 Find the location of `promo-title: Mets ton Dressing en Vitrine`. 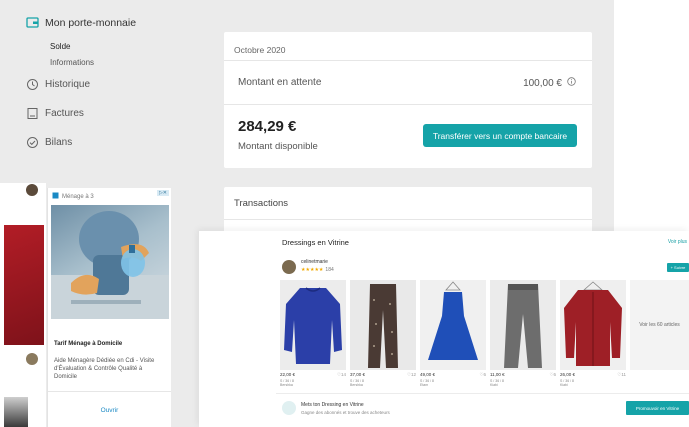

promo-title: Mets ton Dressing en Vitrine is located at coordinates (332, 405).